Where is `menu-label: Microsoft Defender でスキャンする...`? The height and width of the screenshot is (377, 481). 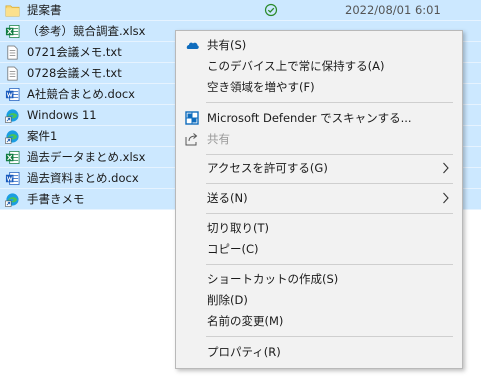 menu-label: Microsoft Defender でスキャンする... is located at coordinates (309, 118).